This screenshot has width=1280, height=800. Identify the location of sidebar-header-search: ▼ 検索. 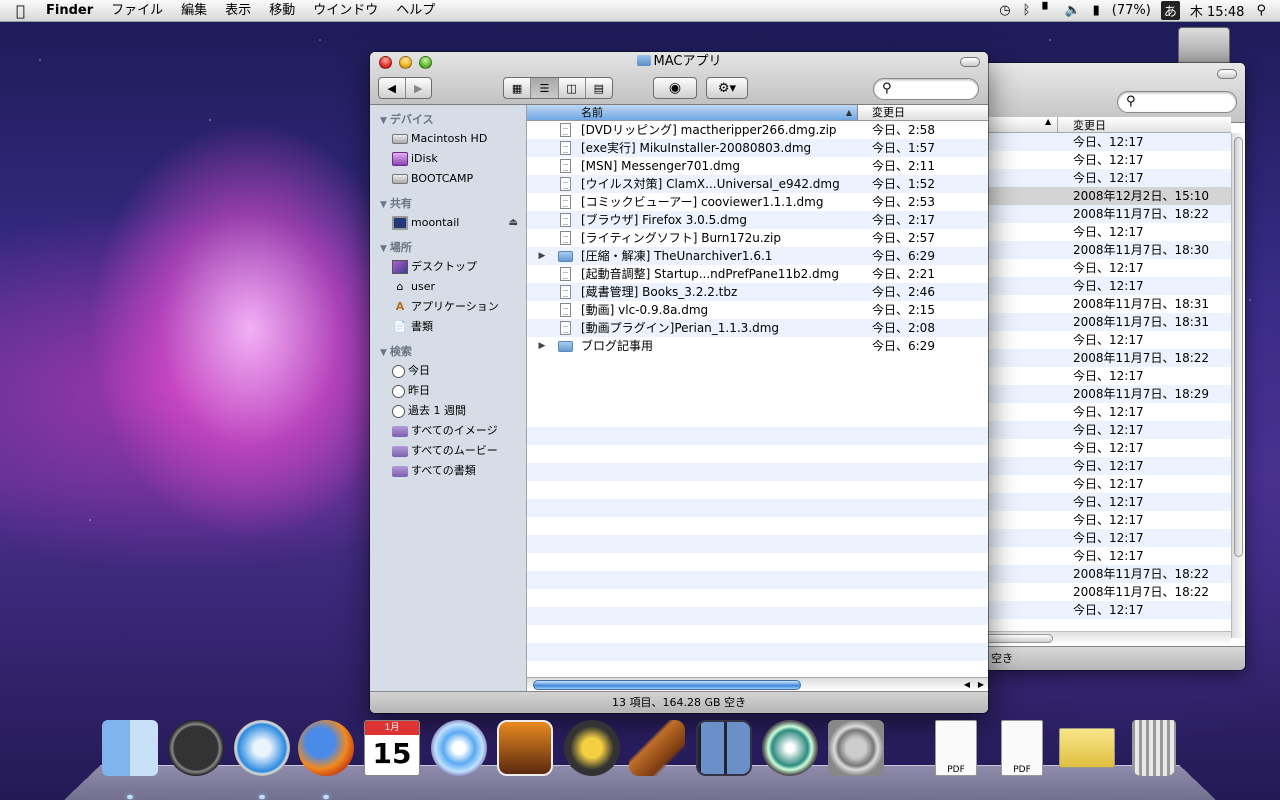
(448, 352).